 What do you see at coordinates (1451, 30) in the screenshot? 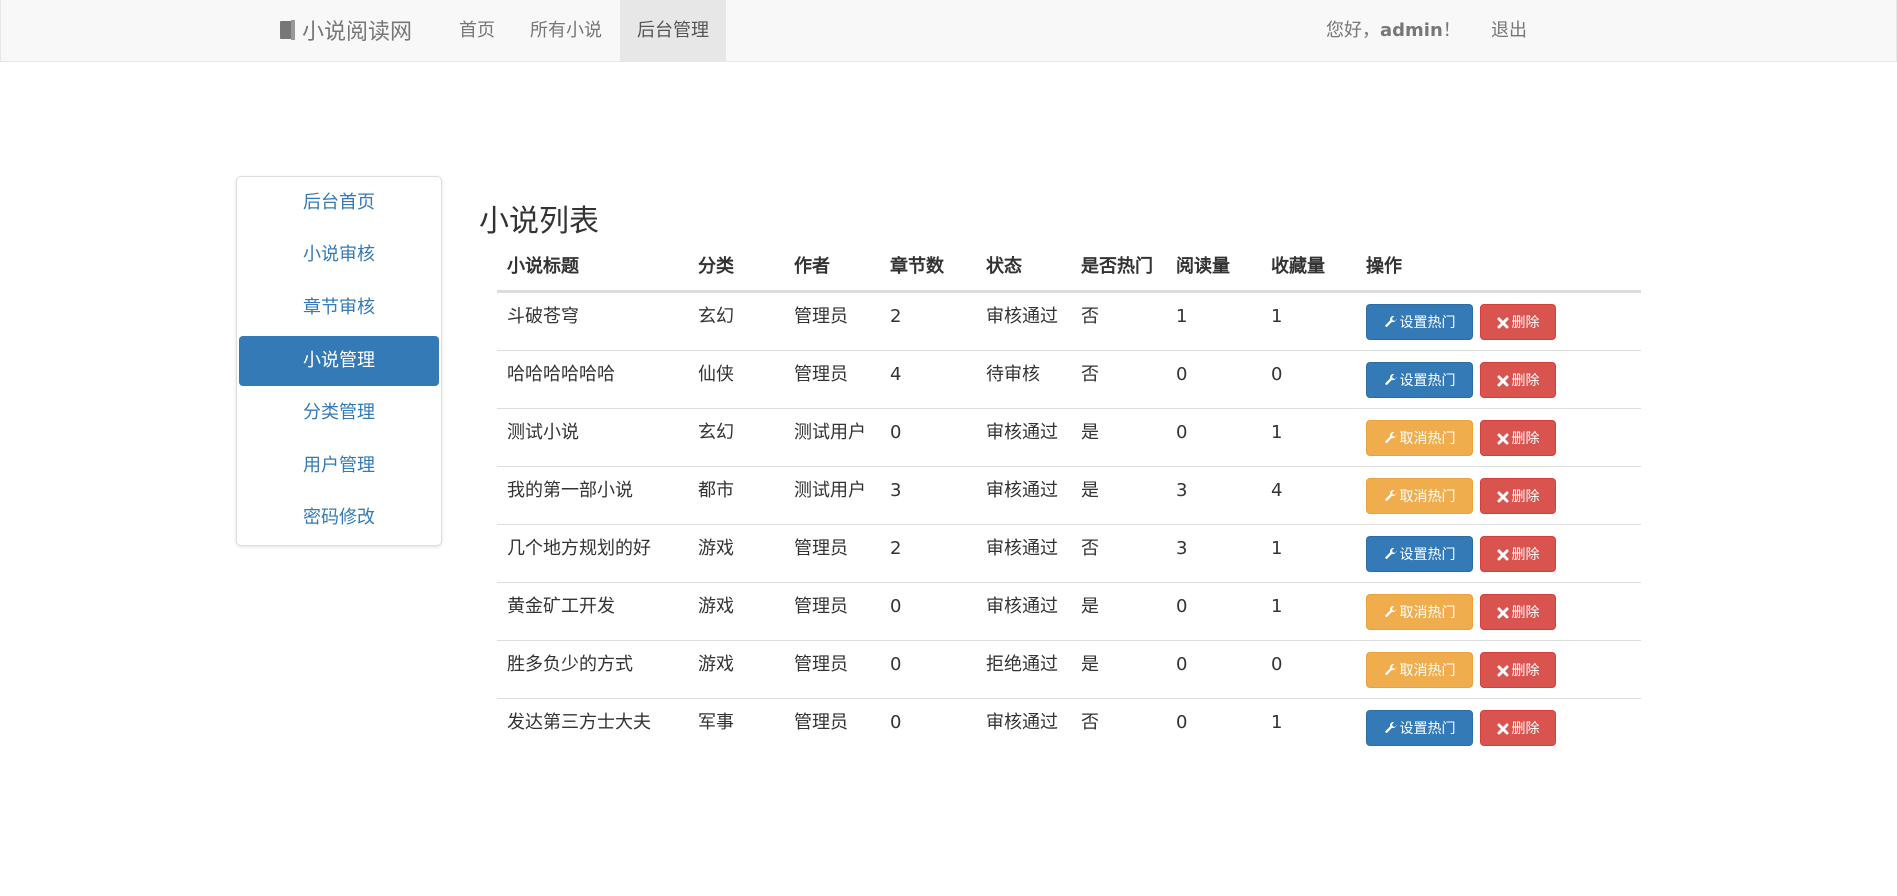
I see `greeting-suffix: ！` at bounding box center [1451, 30].